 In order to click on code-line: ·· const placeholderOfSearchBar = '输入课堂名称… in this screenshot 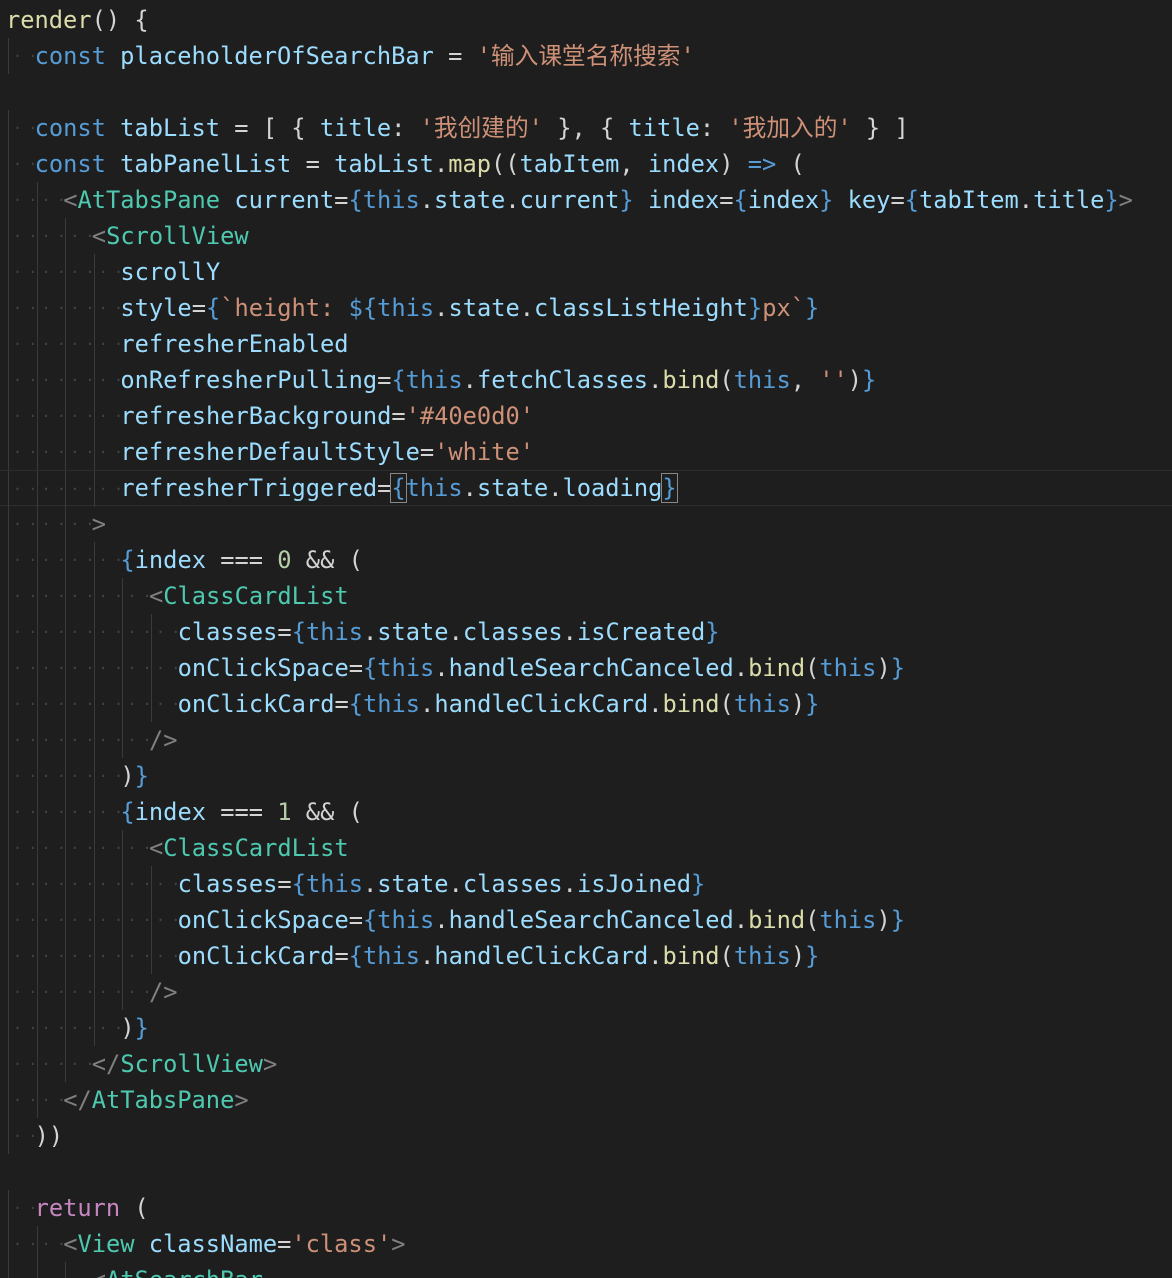, I will do `click(586, 56)`.